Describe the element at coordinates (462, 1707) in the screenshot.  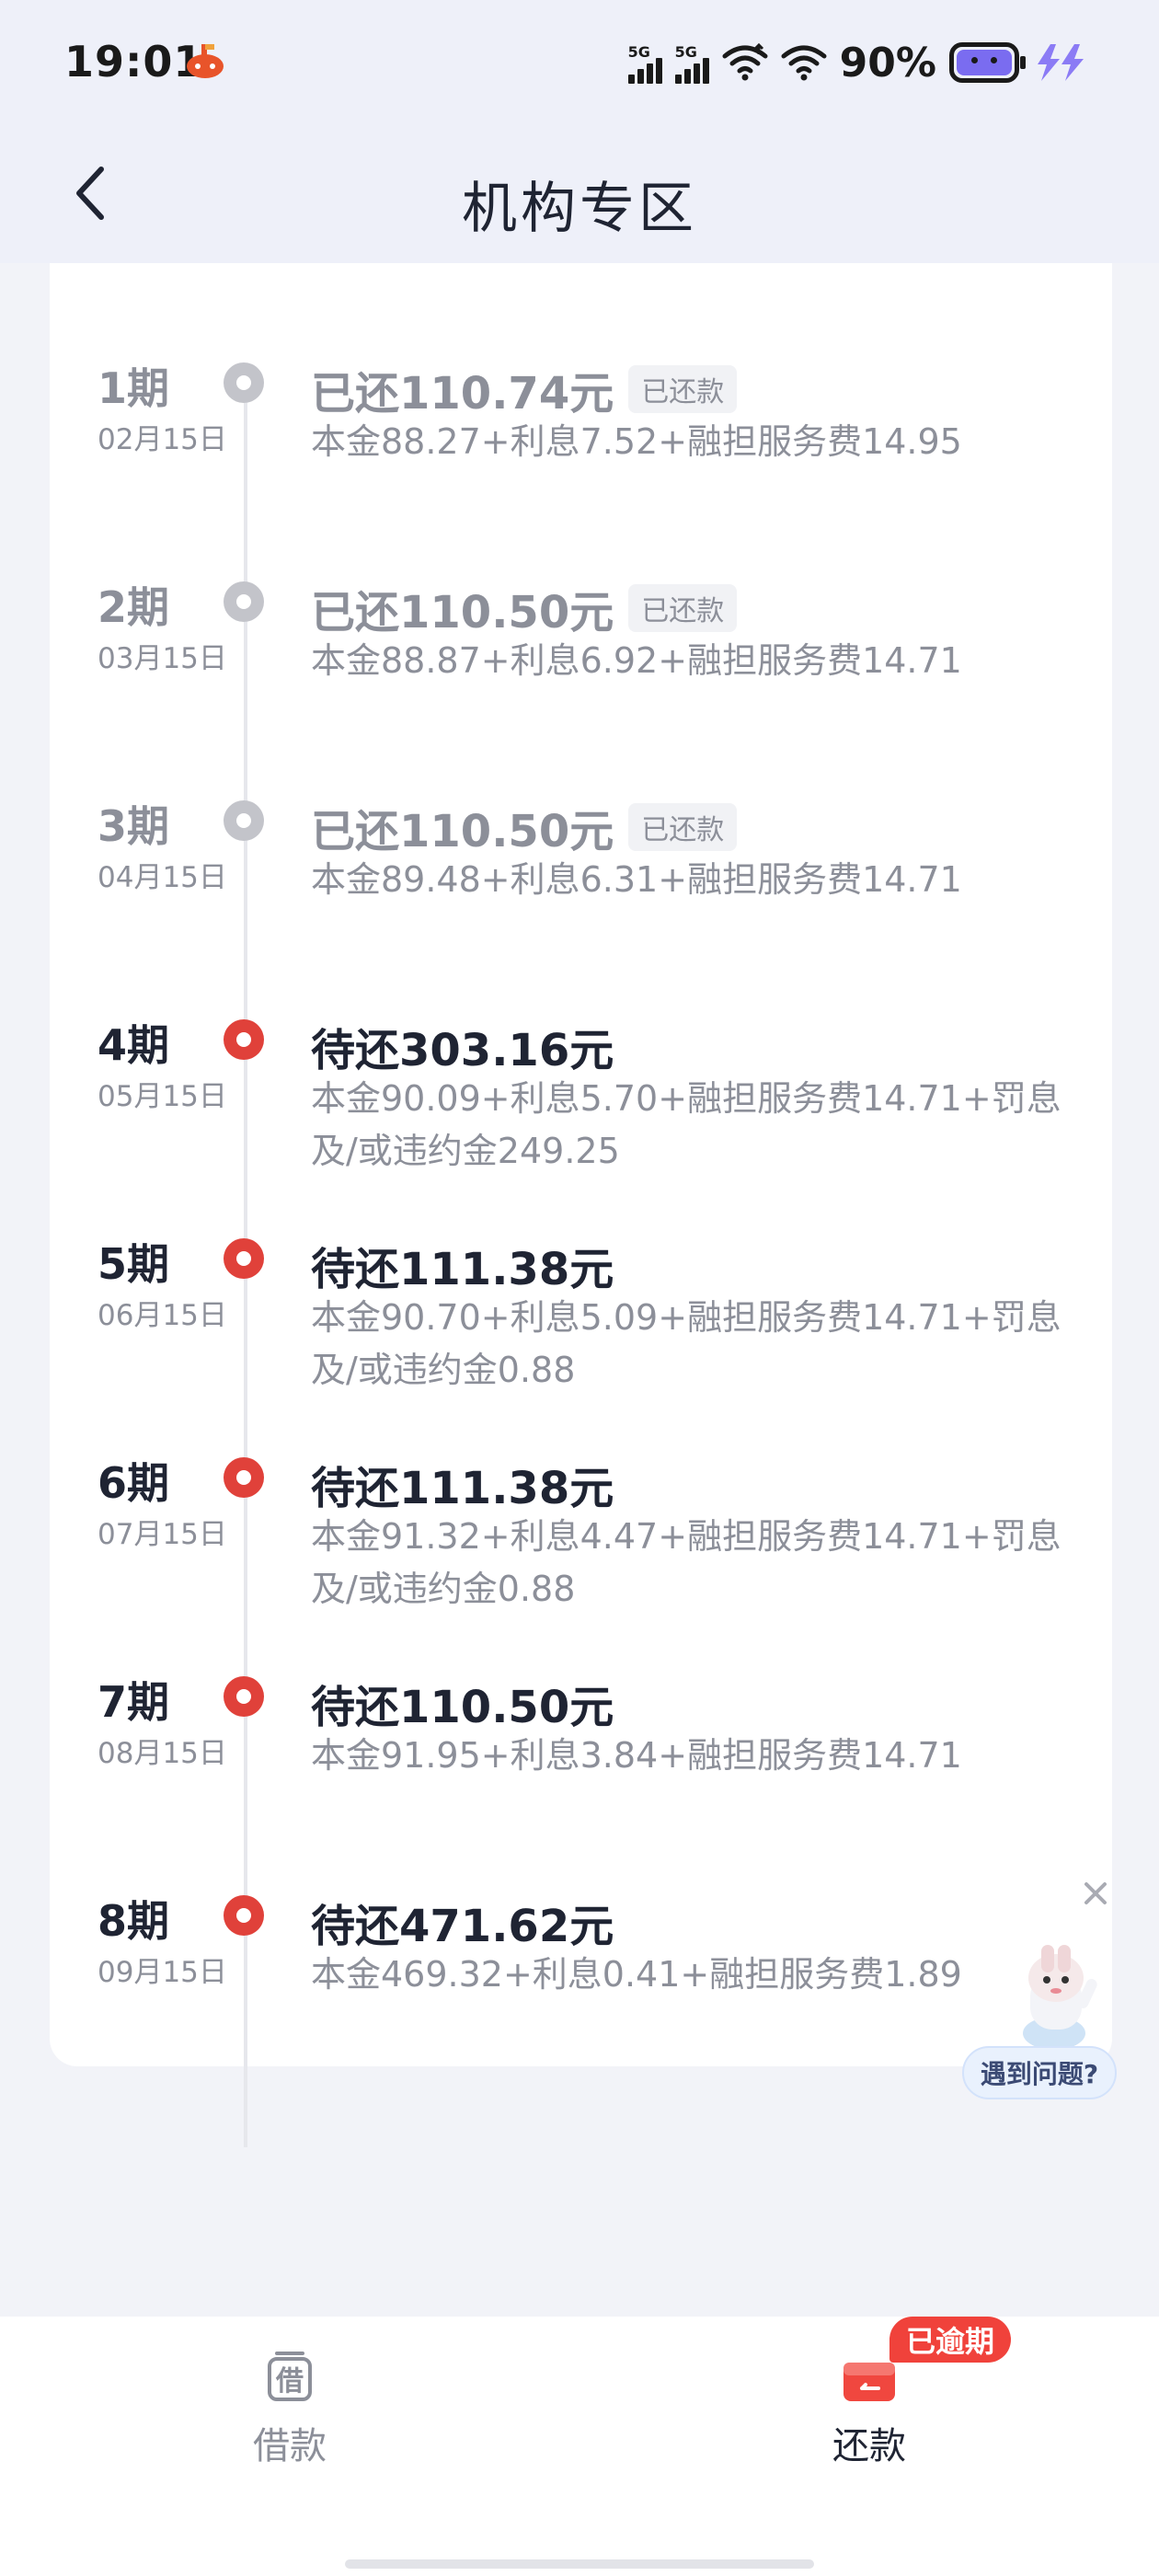
I see `period-amount: 待还110.50元` at that location.